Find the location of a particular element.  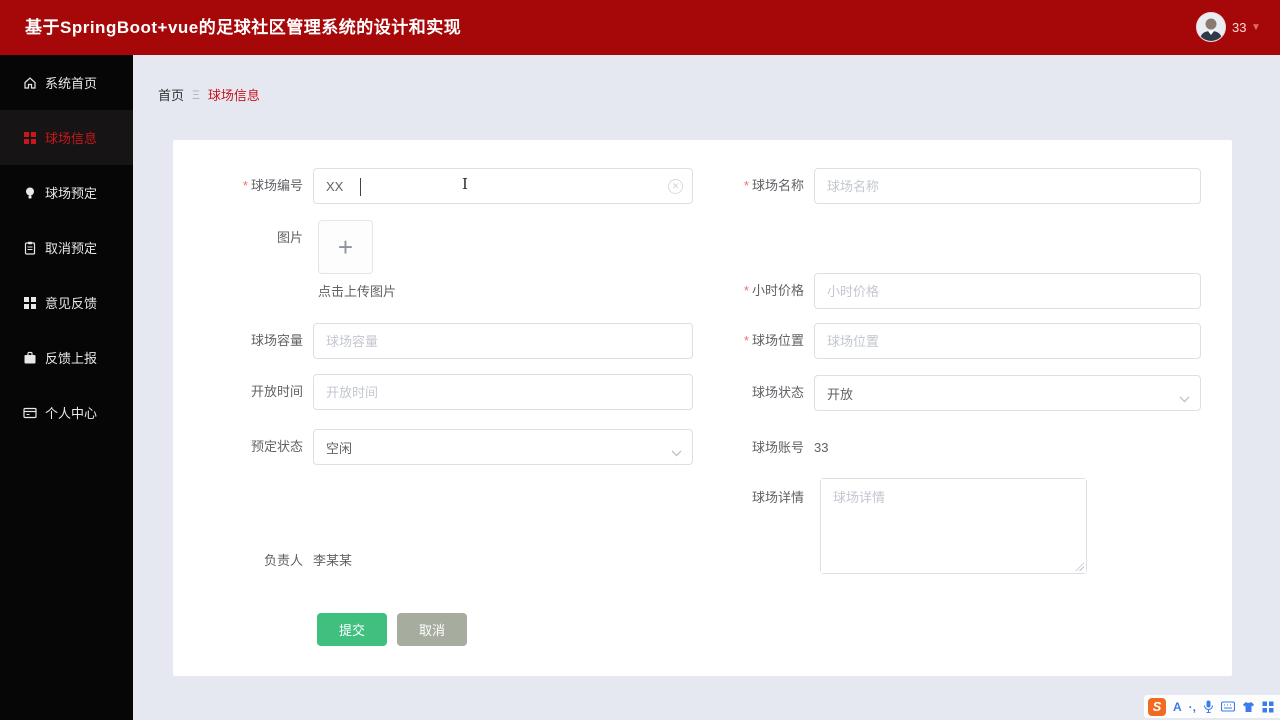

field-status-value is located at coordinates (1007, 393).